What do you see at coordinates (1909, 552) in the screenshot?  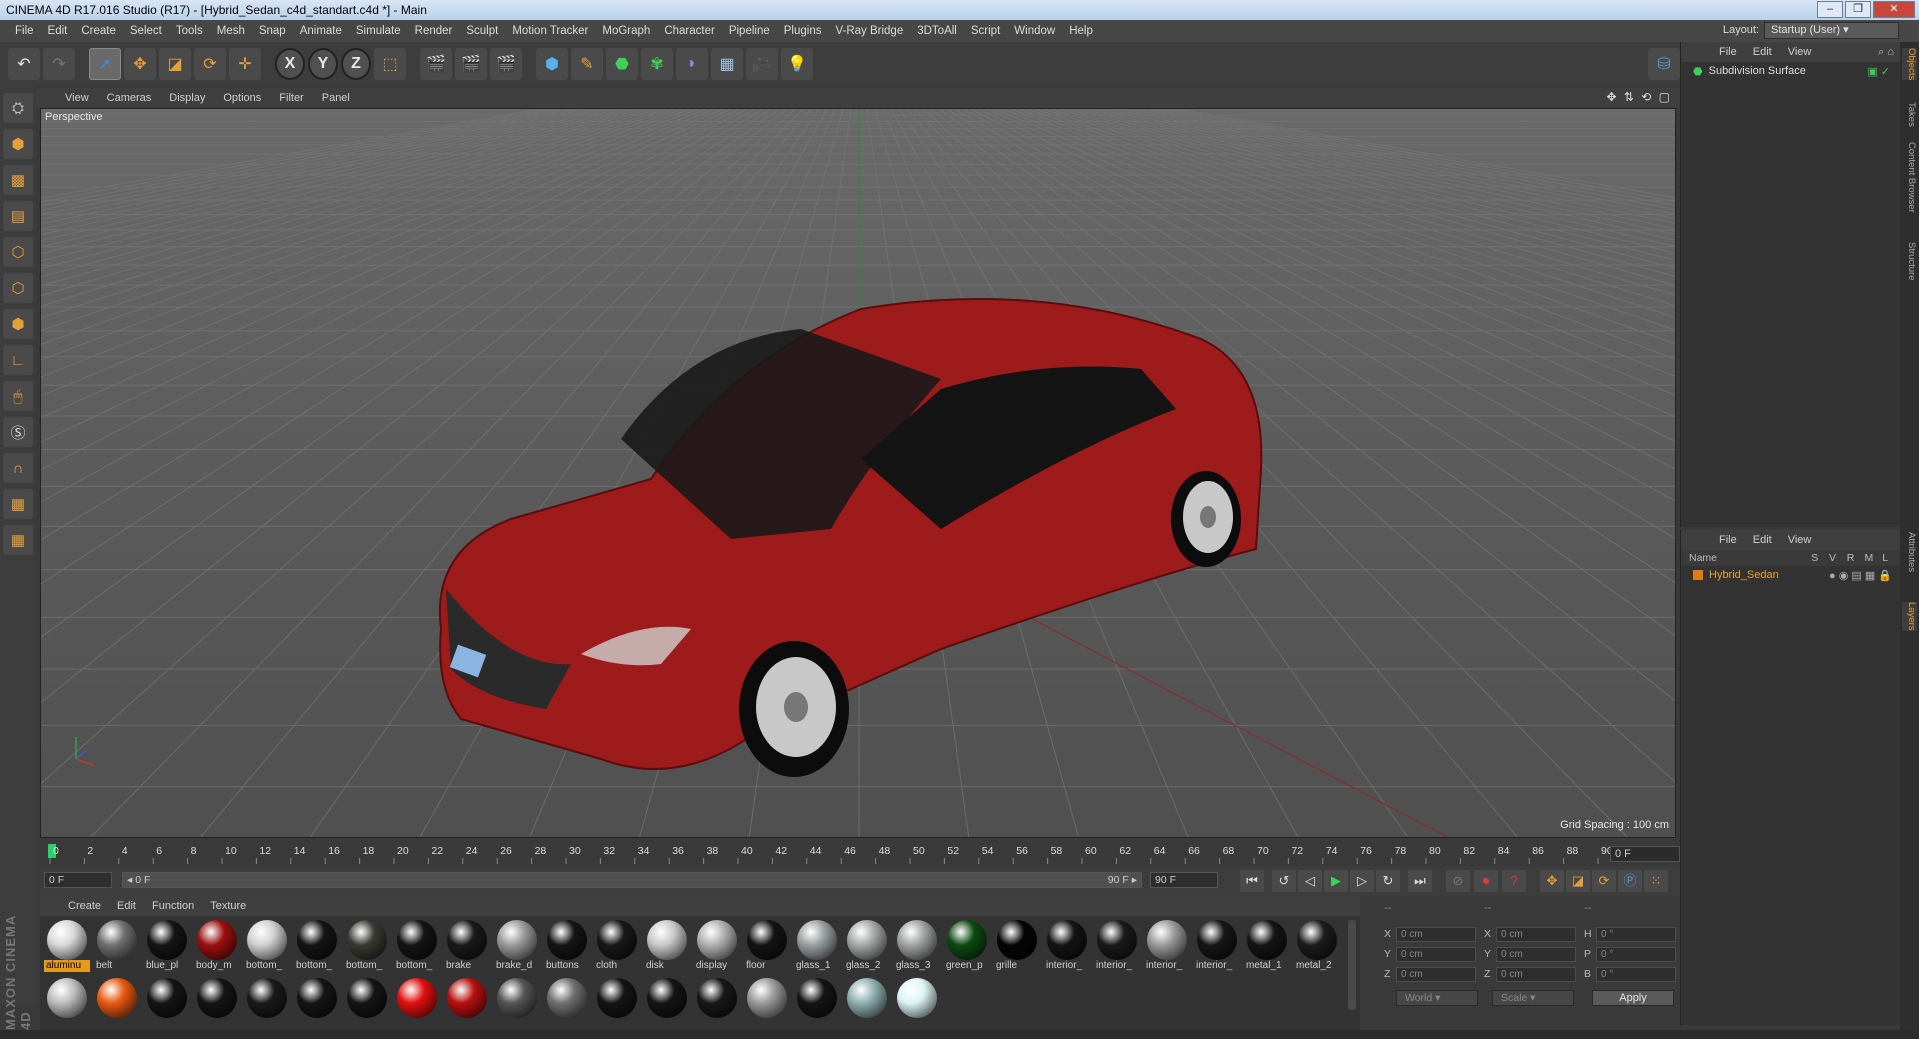 I see `tab-attributes: Attributes` at bounding box center [1909, 552].